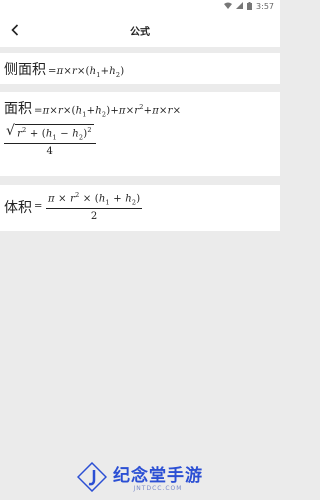 The image size is (320, 500). I want to click on formula-expression: =π×r×(h1+h2), so click(86, 72).